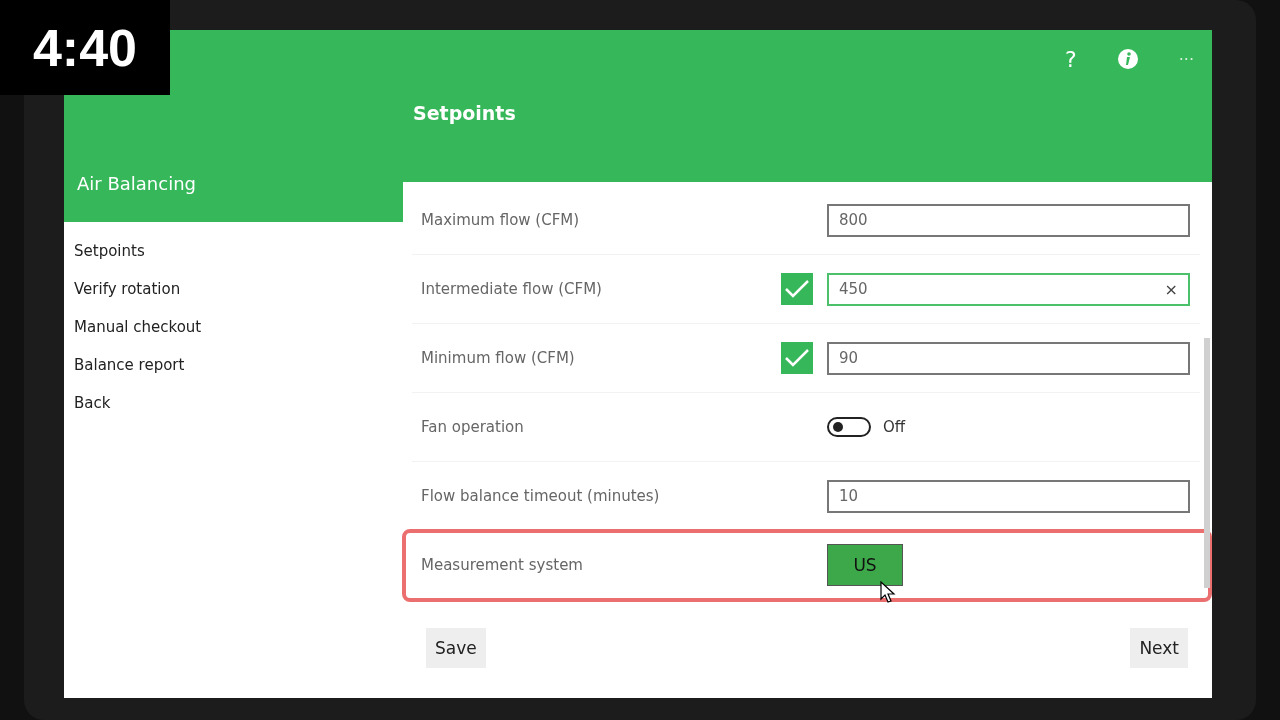  Describe the element at coordinates (498, 358) in the screenshot. I see `row-label: Minimum flow (CFM)` at that location.